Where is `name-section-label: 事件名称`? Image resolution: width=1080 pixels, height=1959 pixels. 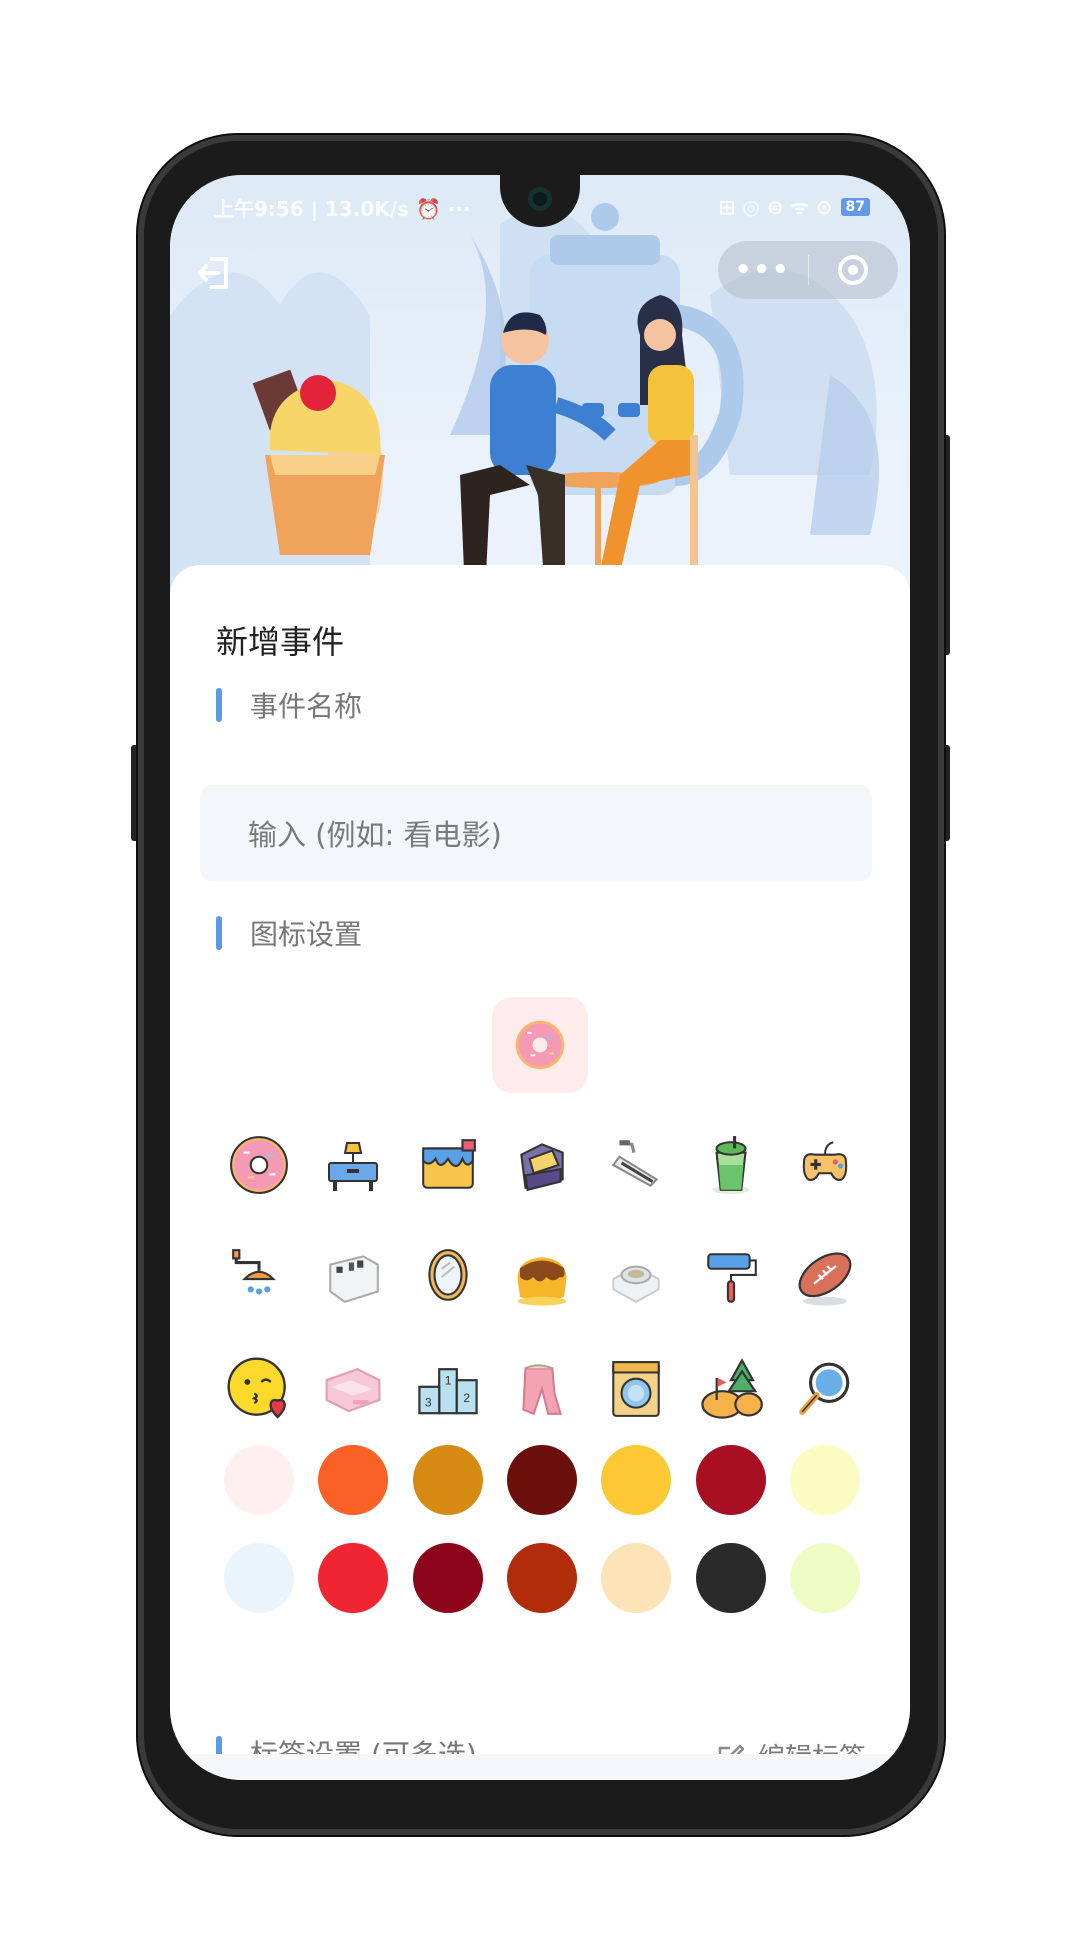 name-section-label: 事件名称 is located at coordinates (306, 706).